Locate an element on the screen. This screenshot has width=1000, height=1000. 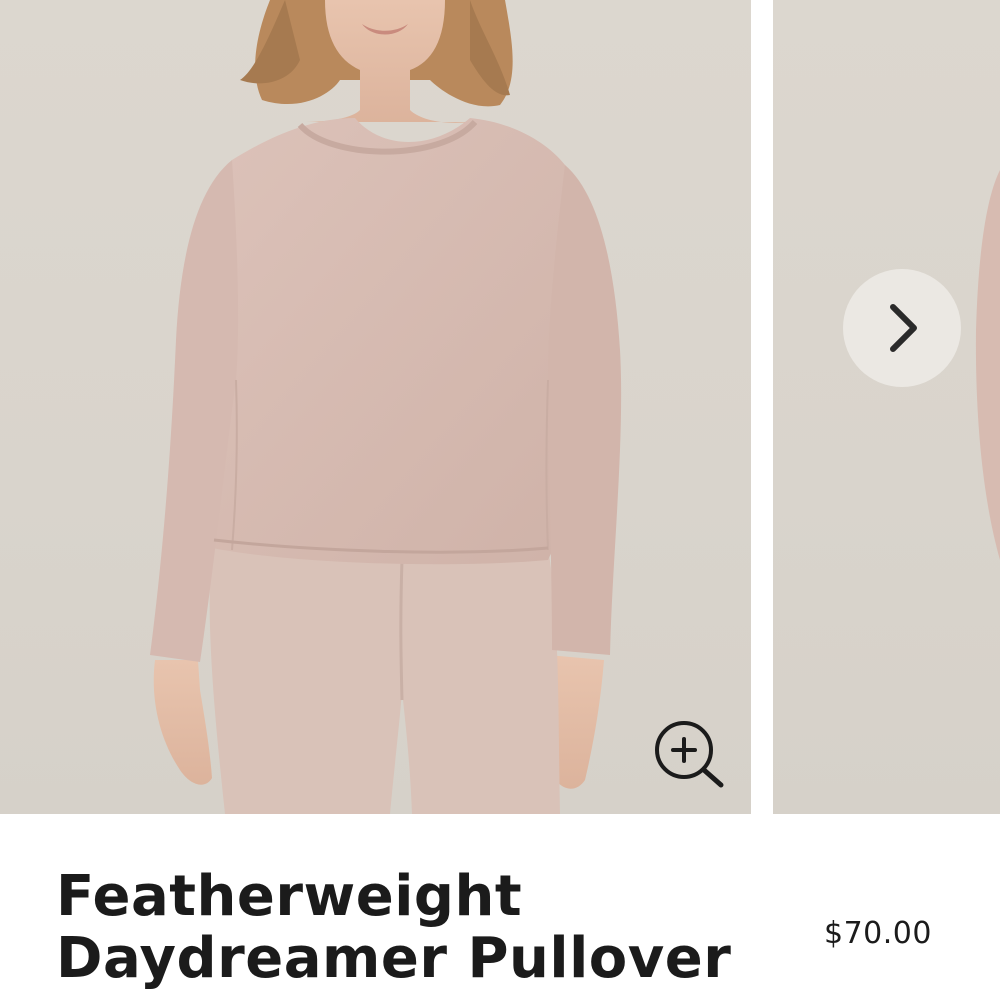
product-price: $70.00 is located at coordinates (878, 933).